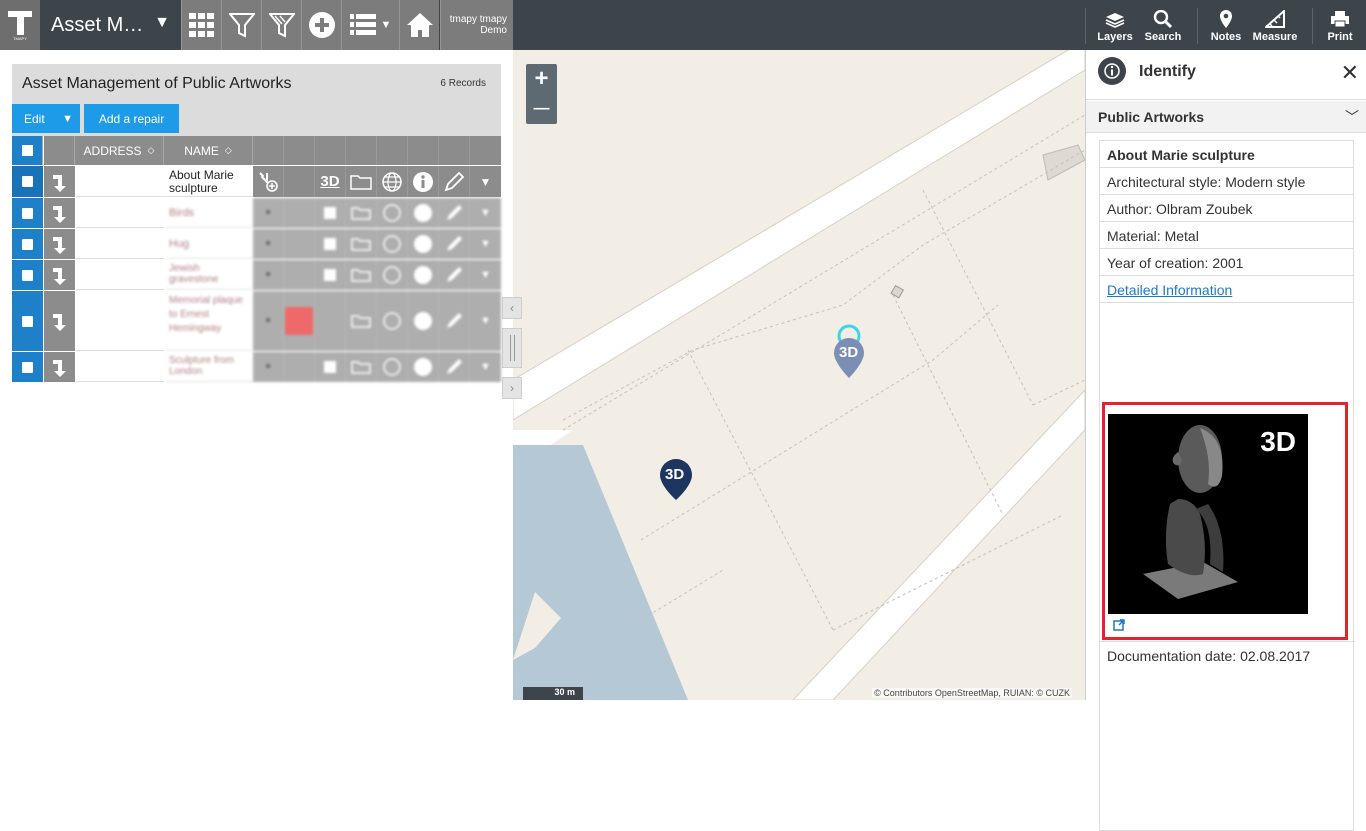  I want to click on table-row: Memorial plaque to Ernest Hemingway ▪ ▼, so click(256, 321).